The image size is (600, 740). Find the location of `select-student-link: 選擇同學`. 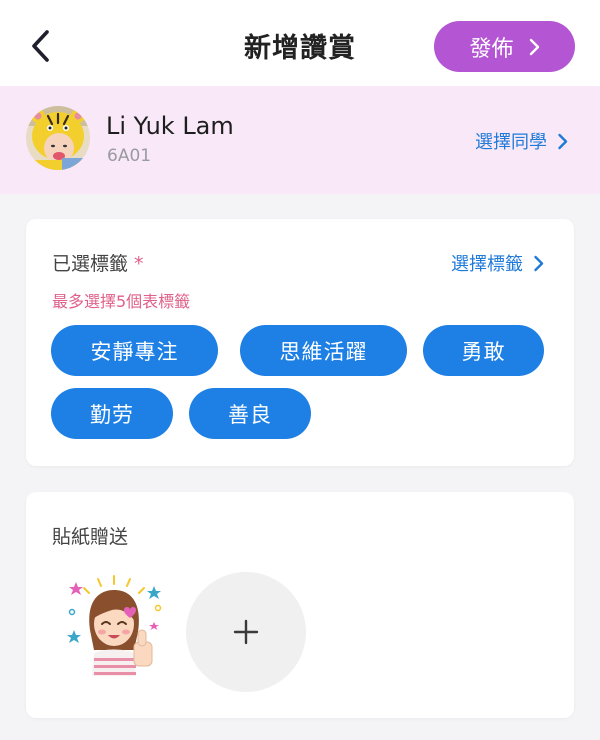

select-student-link: 選擇同學 is located at coordinates (521, 141).